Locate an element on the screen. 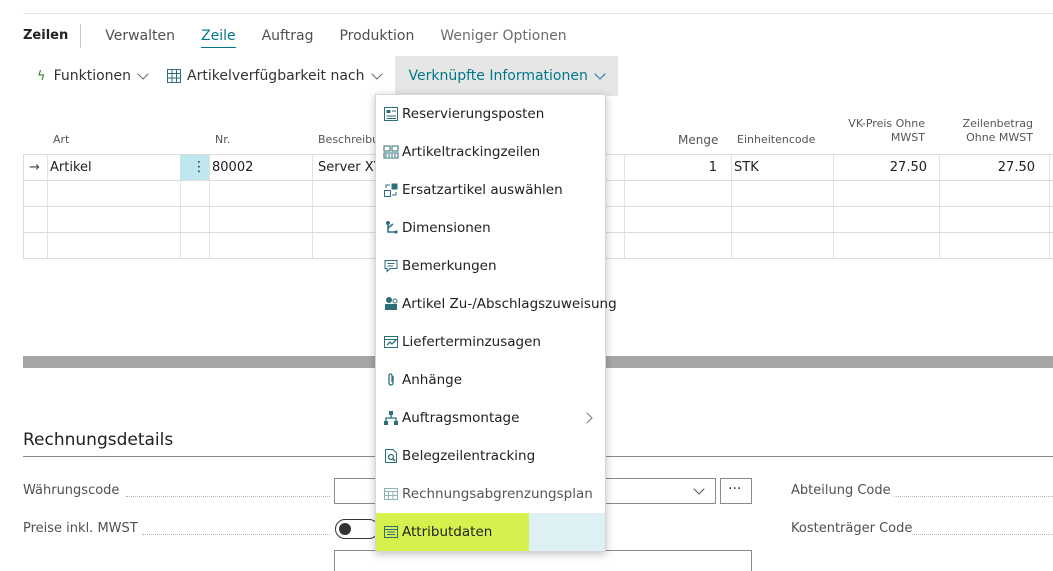 The height and width of the screenshot is (571, 1053). menu-item-attributdaten: Attributdaten is located at coordinates (490, 532).